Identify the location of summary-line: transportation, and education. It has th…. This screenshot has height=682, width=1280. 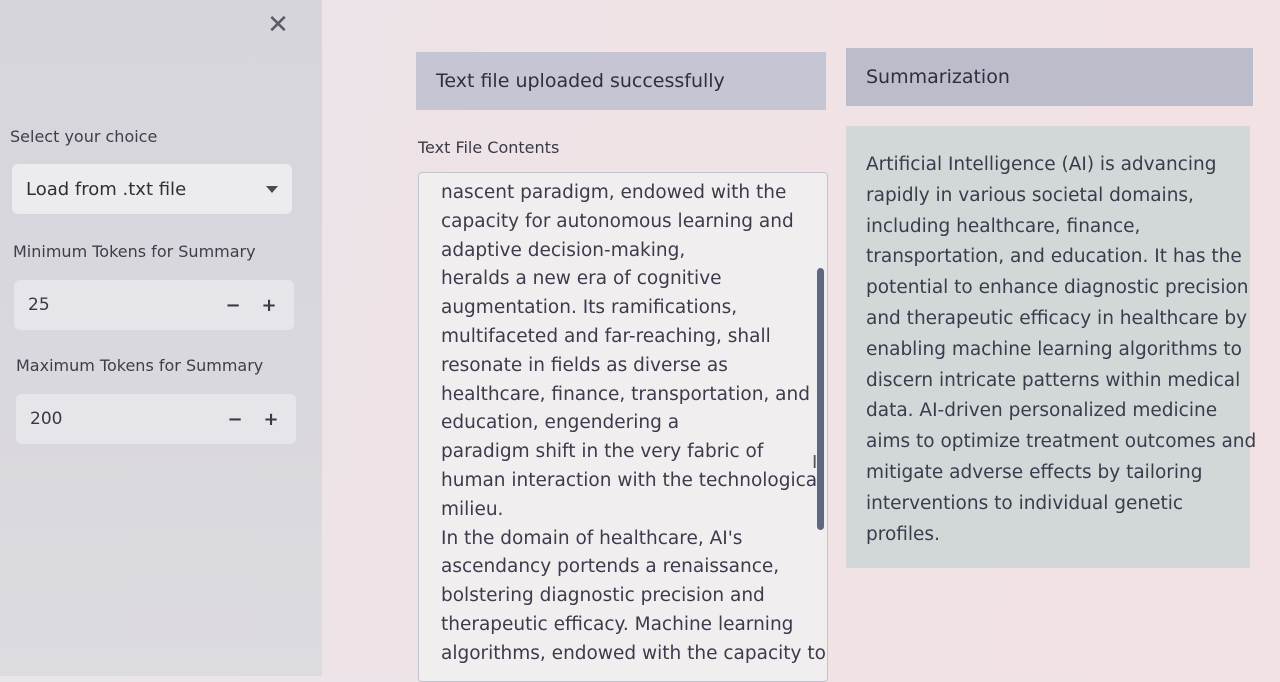
(1054, 257).